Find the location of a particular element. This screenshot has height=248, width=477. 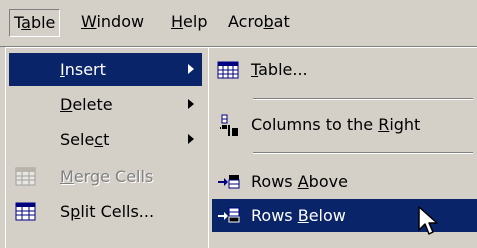

submenu-item-label: Rows Below is located at coordinates (298, 215).